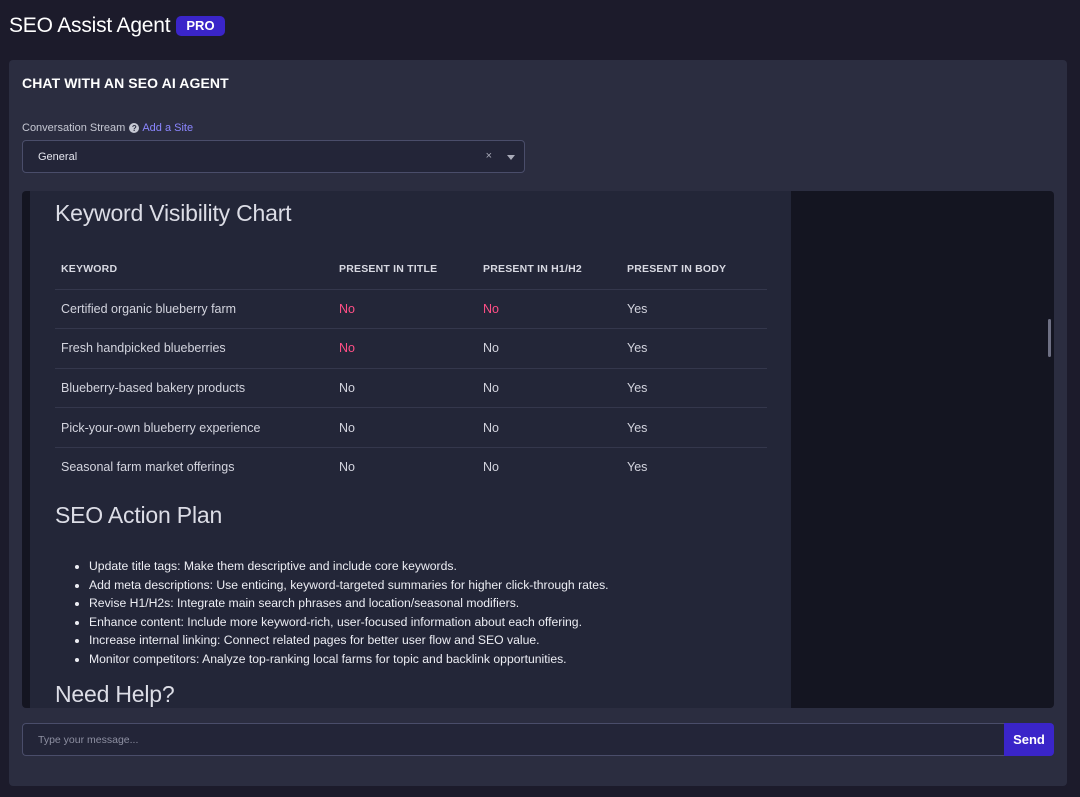 This screenshot has height=797, width=1080. Describe the element at coordinates (194, 309) in the screenshot. I see `keyword-cell: Certified organic blueberry farm` at that location.